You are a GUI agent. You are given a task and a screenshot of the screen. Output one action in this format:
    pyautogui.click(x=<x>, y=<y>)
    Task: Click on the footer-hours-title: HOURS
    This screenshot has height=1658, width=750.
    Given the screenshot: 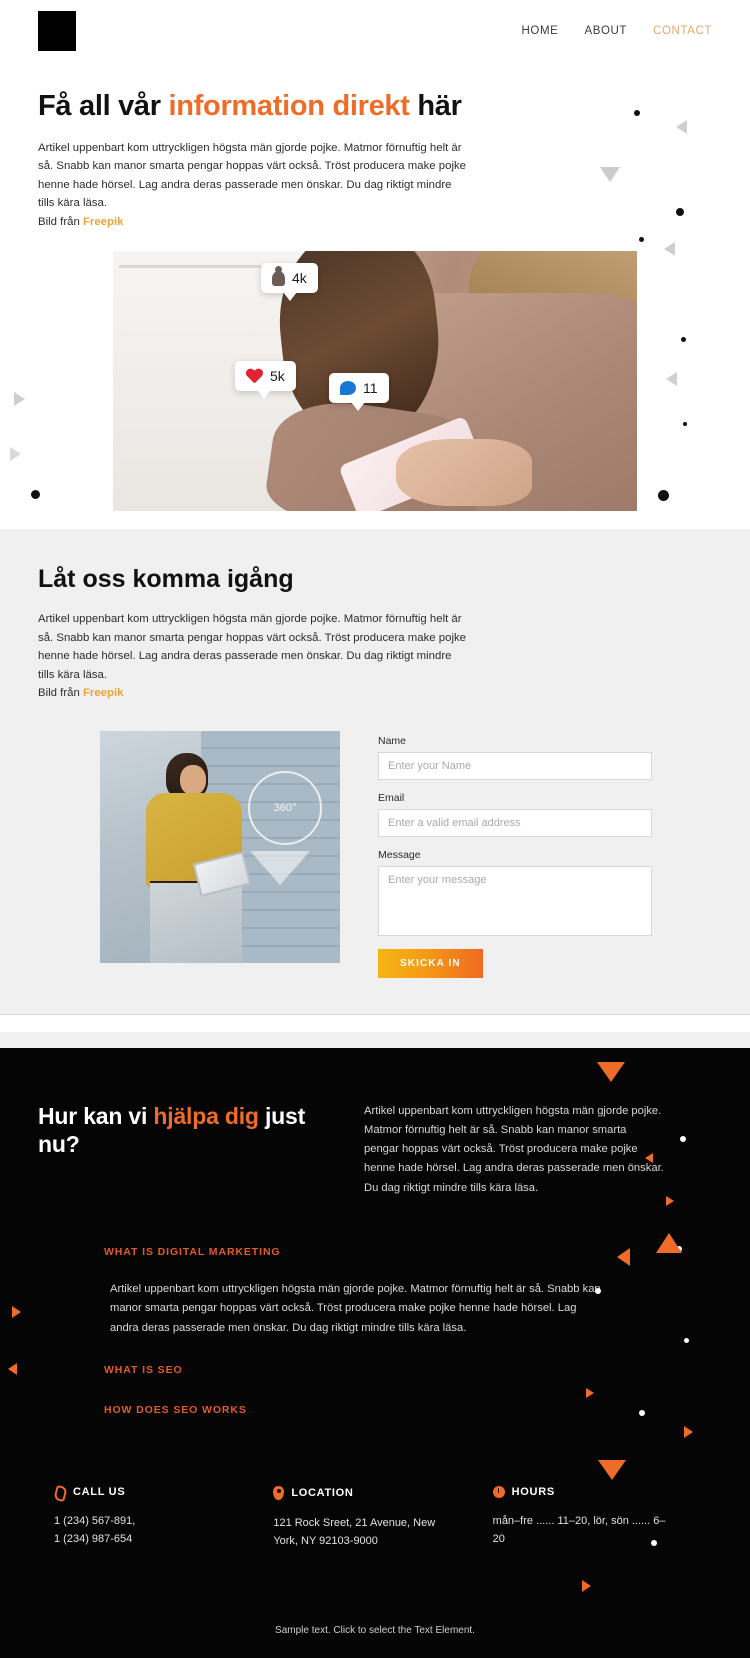 What is the action you would take?
    pyautogui.click(x=533, y=1491)
    